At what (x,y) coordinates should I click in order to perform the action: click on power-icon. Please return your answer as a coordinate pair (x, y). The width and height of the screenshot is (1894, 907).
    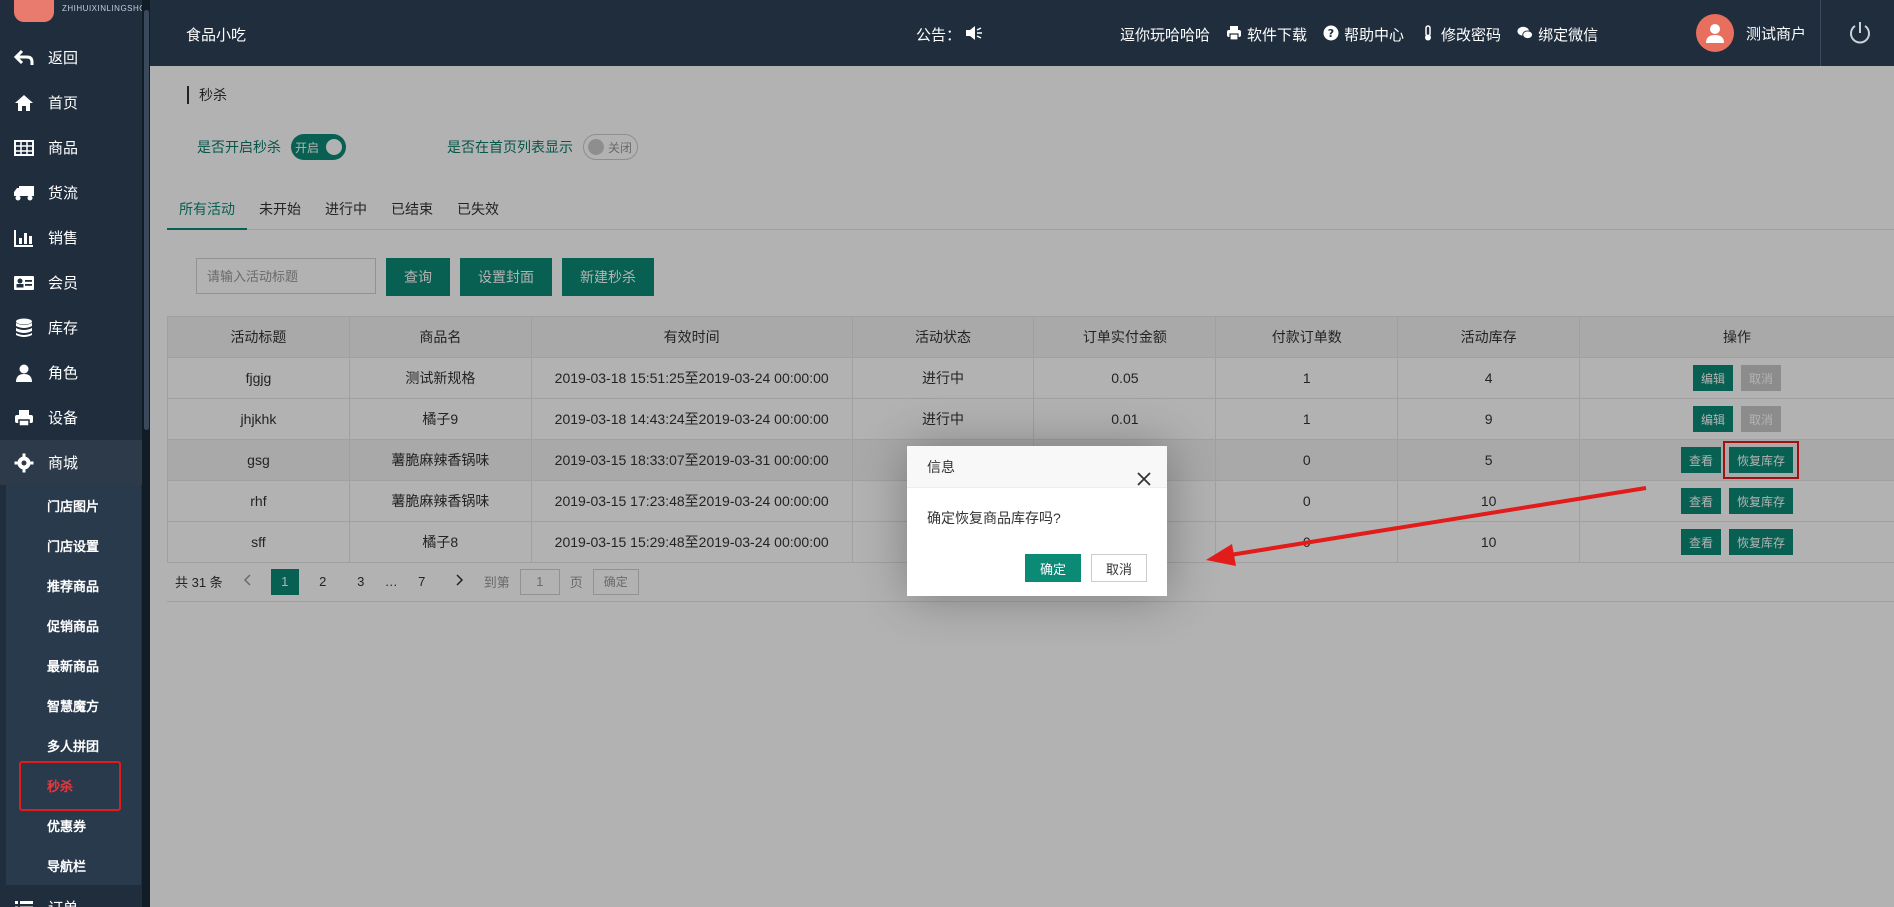
    Looking at the image, I should click on (1860, 36).